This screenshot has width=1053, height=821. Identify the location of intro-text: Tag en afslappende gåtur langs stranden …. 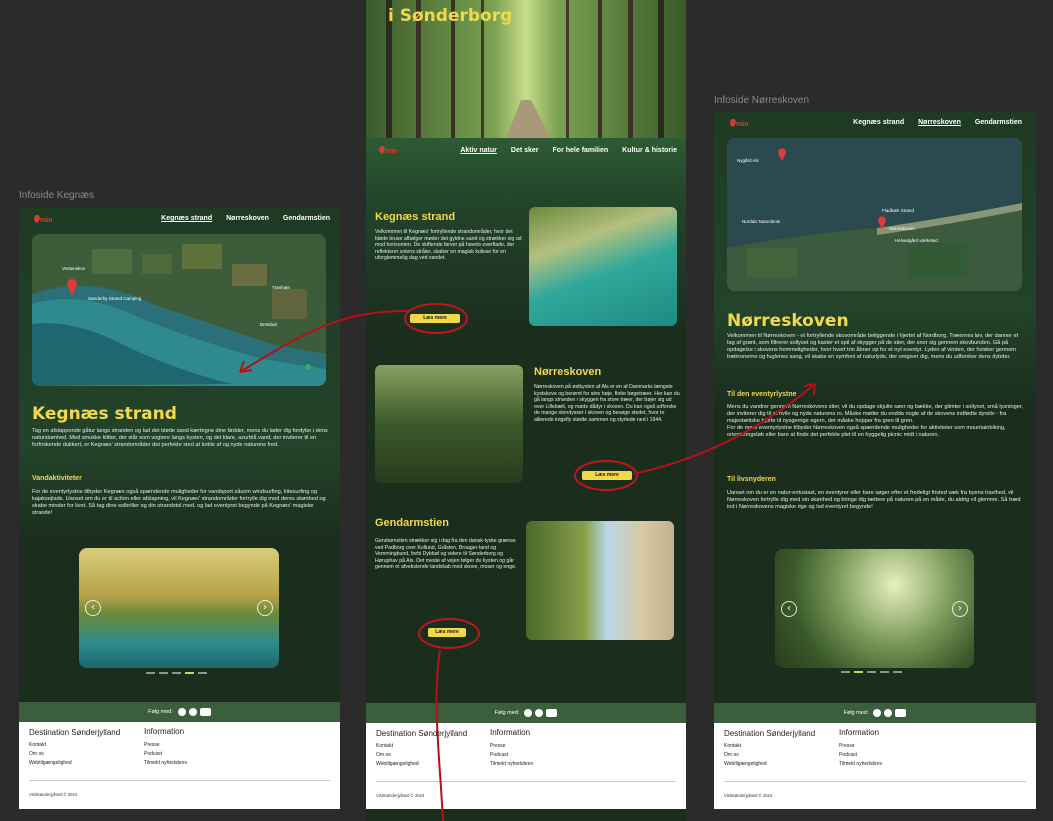
(180, 438).